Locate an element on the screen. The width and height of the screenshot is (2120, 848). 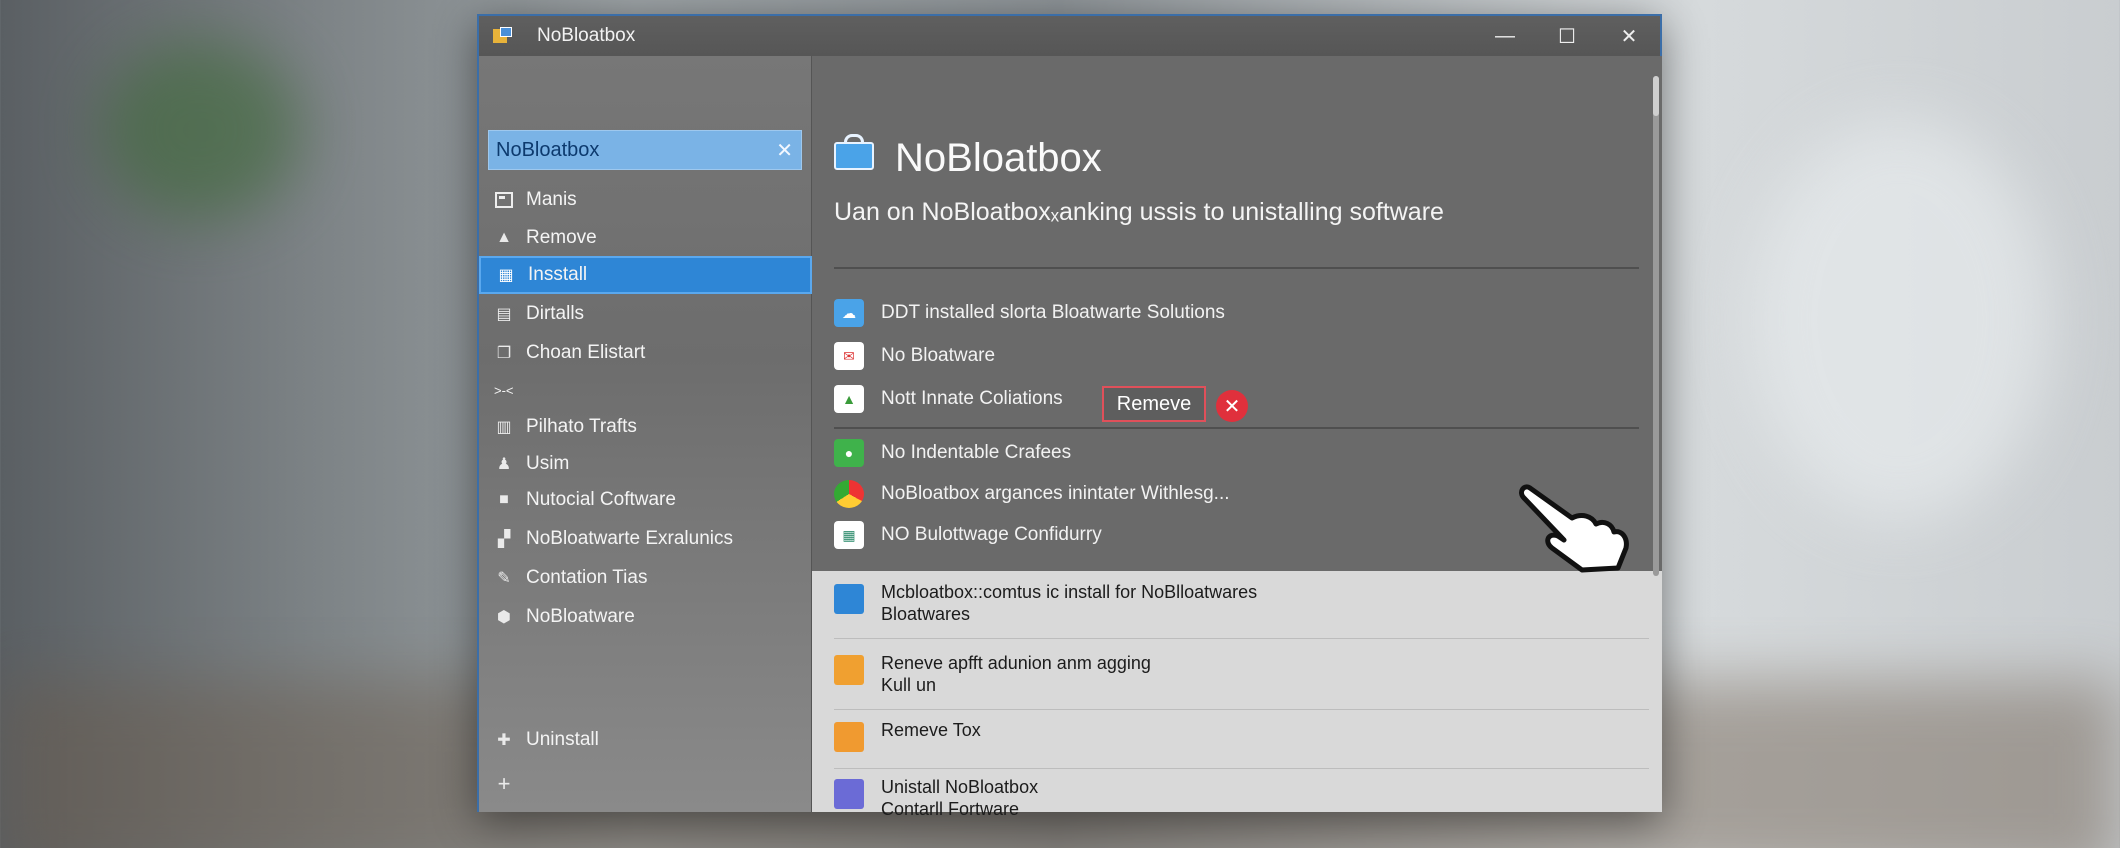
table-row: Unistall NoBloatbox Contarll Fortware is located at coordinates (936, 798).